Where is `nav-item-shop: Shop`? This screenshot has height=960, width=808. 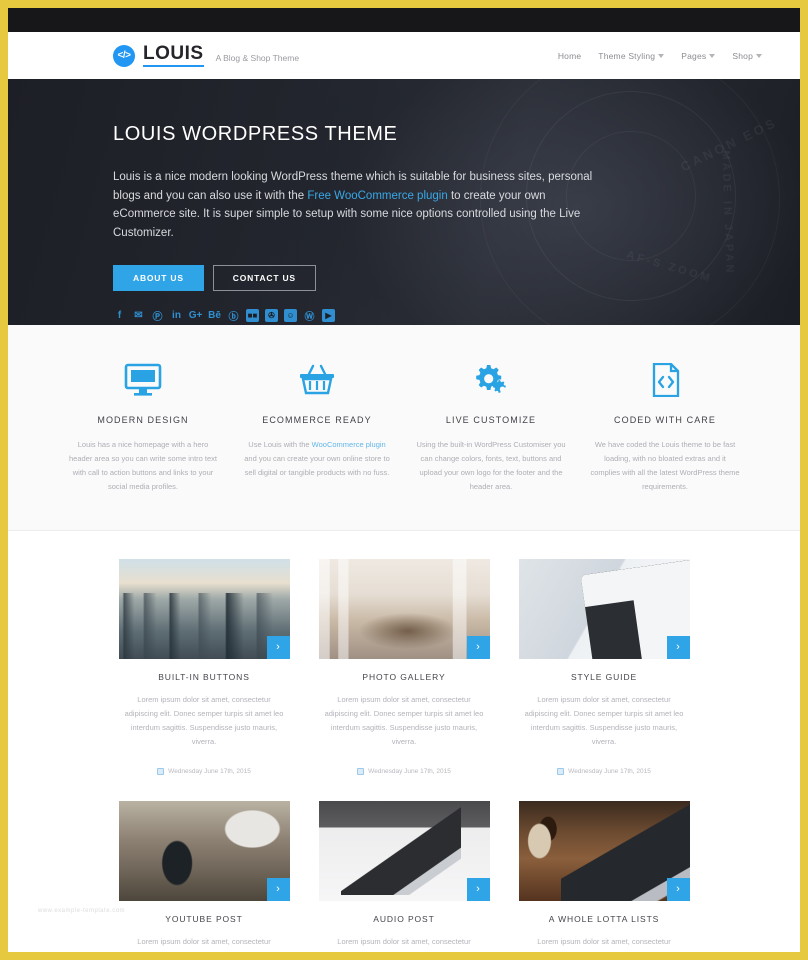
nav-item-shop: Shop is located at coordinates (747, 56).